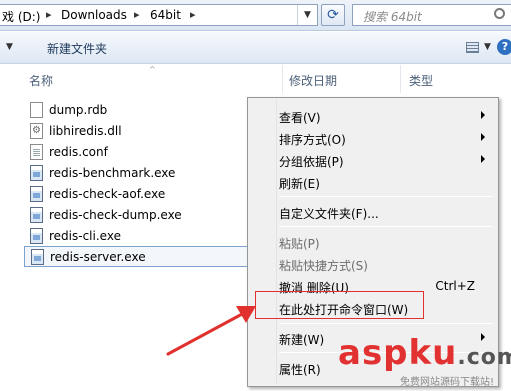 Image resolution: width=511 pixels, height=391 pixels. I want to click on file-name: redis-check-dump.exe, so click(115, 215).